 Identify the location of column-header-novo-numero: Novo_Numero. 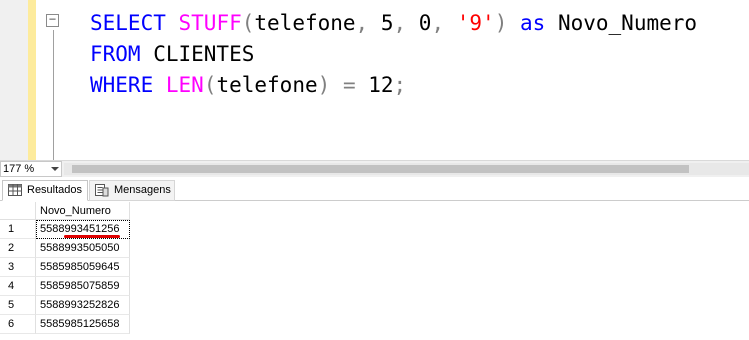
(83, 211).